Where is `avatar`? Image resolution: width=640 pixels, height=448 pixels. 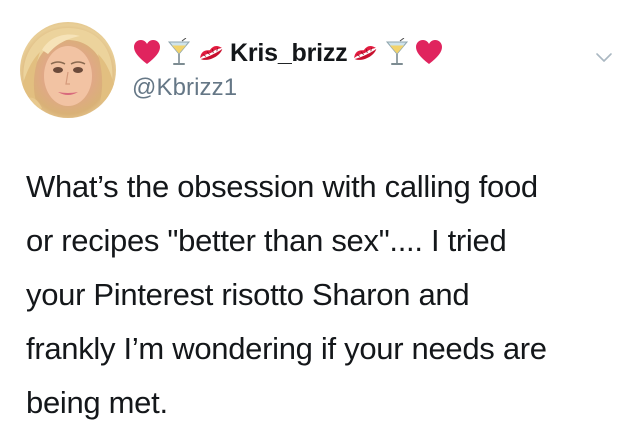
avatar is located at coordinates (68, 70).